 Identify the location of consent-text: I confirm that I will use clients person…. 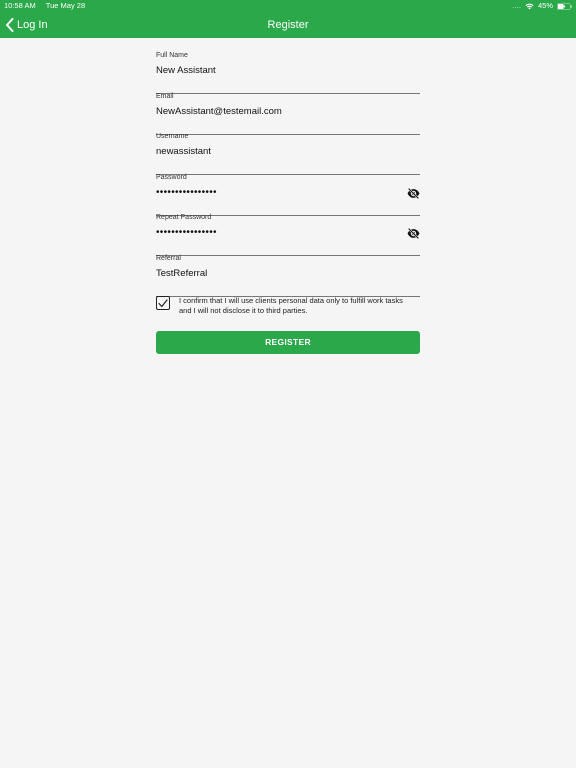
(291, 305).